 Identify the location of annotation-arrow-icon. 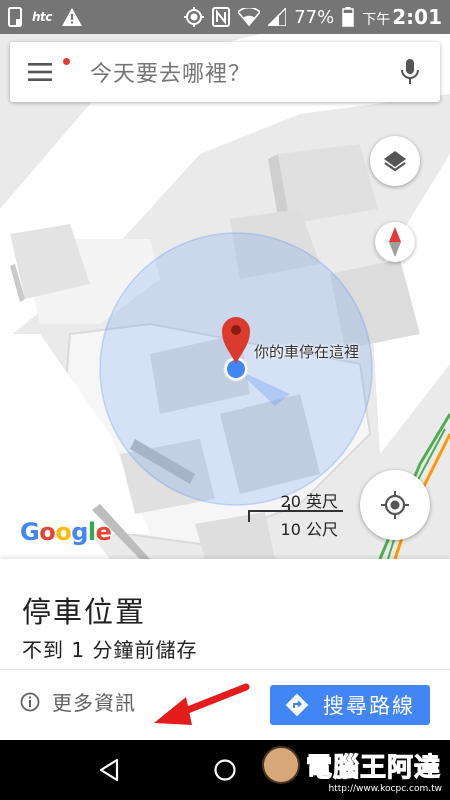
(202, 704).